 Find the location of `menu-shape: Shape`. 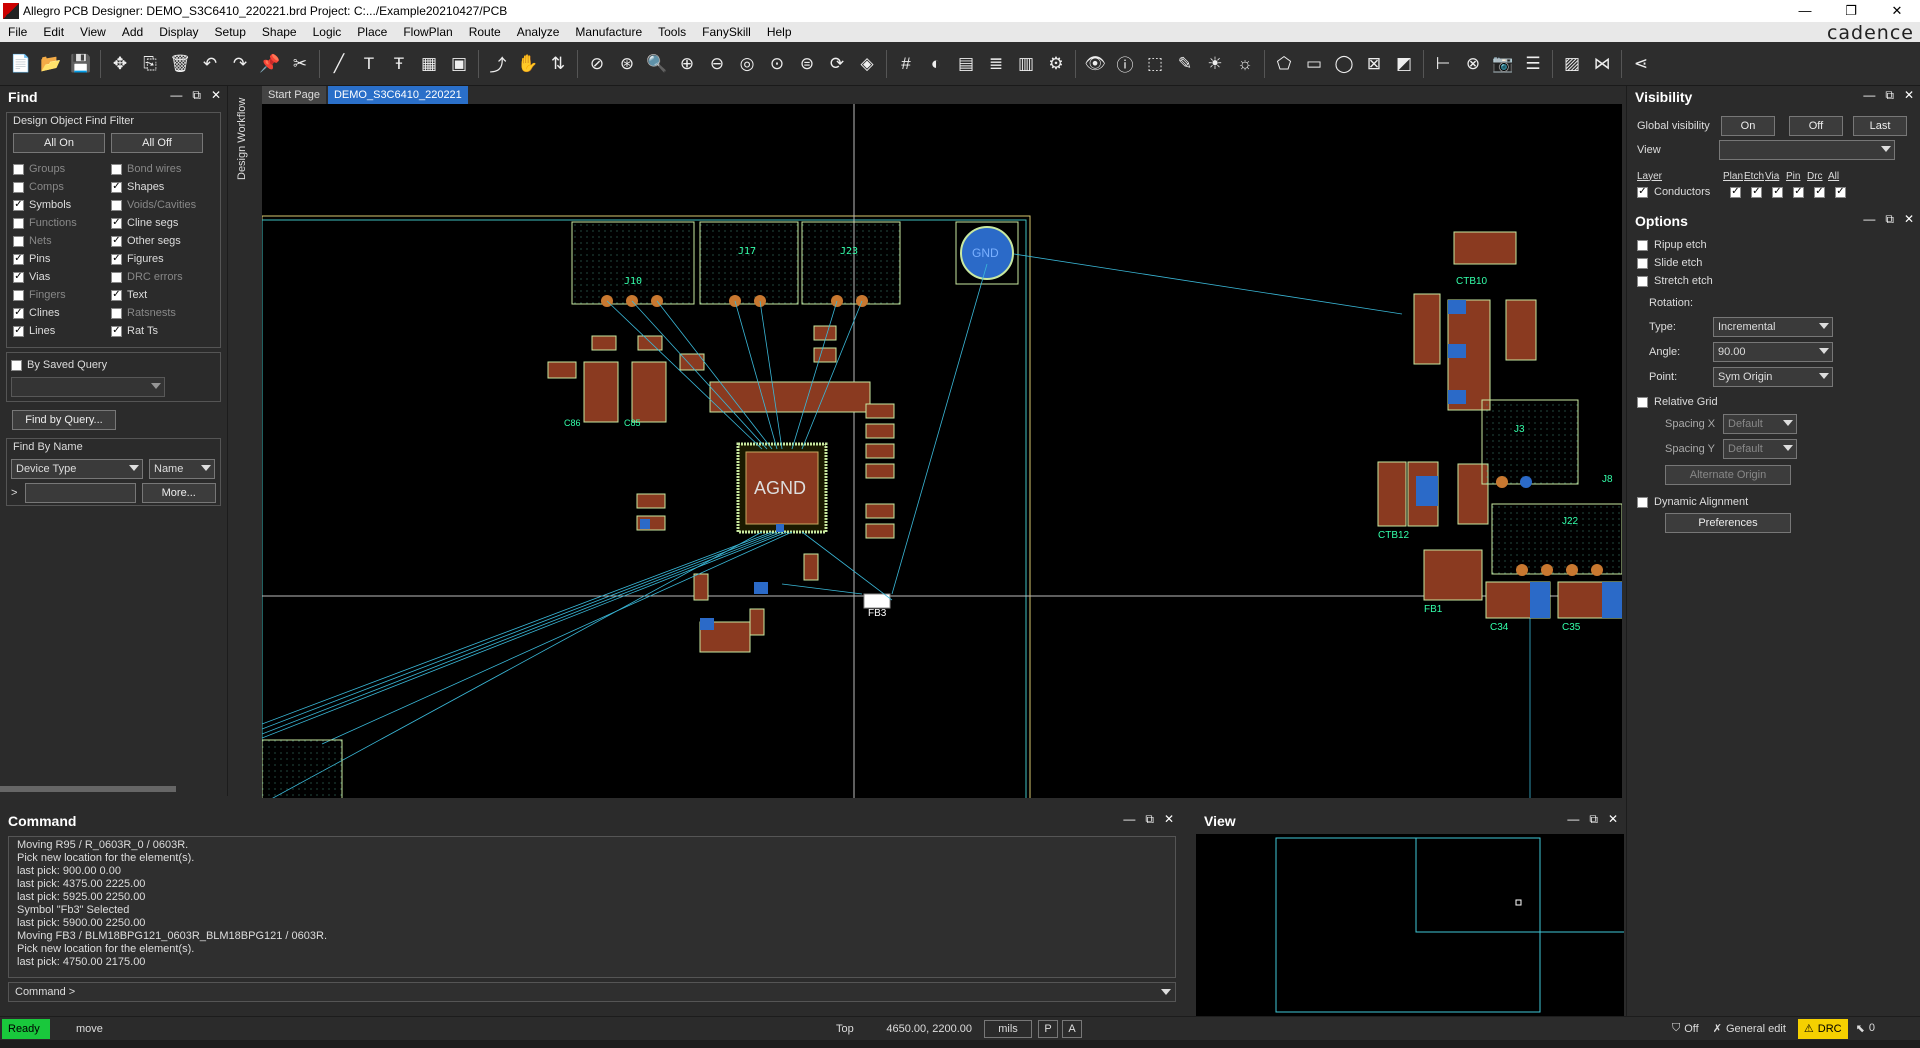

menu-shape: Shape is located at coordinates (279, 32).